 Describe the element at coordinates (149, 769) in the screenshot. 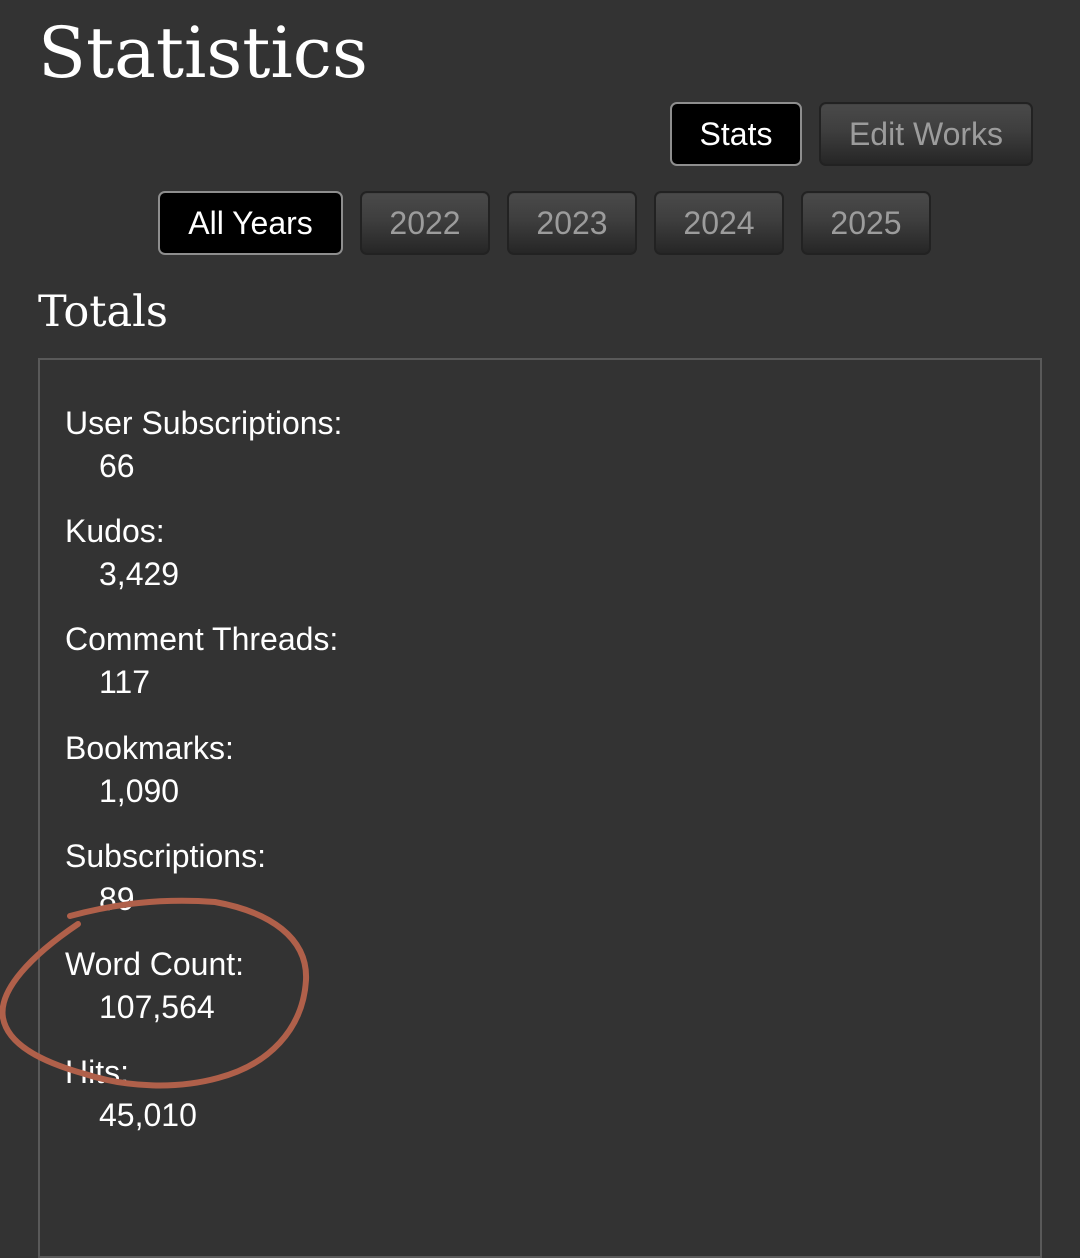

I see `stat-bookmarks: Bookmarks: 1,090` at that location.